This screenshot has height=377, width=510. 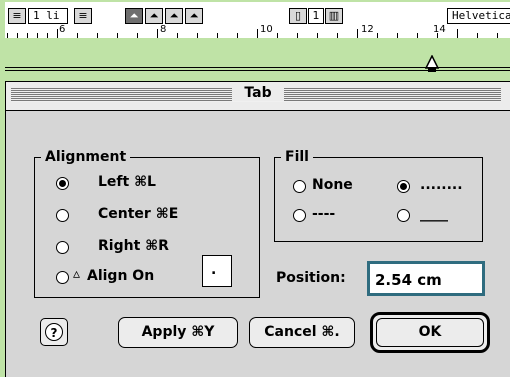 I want to click on tab-left-button: ⏶, so click(x=134, y=16).